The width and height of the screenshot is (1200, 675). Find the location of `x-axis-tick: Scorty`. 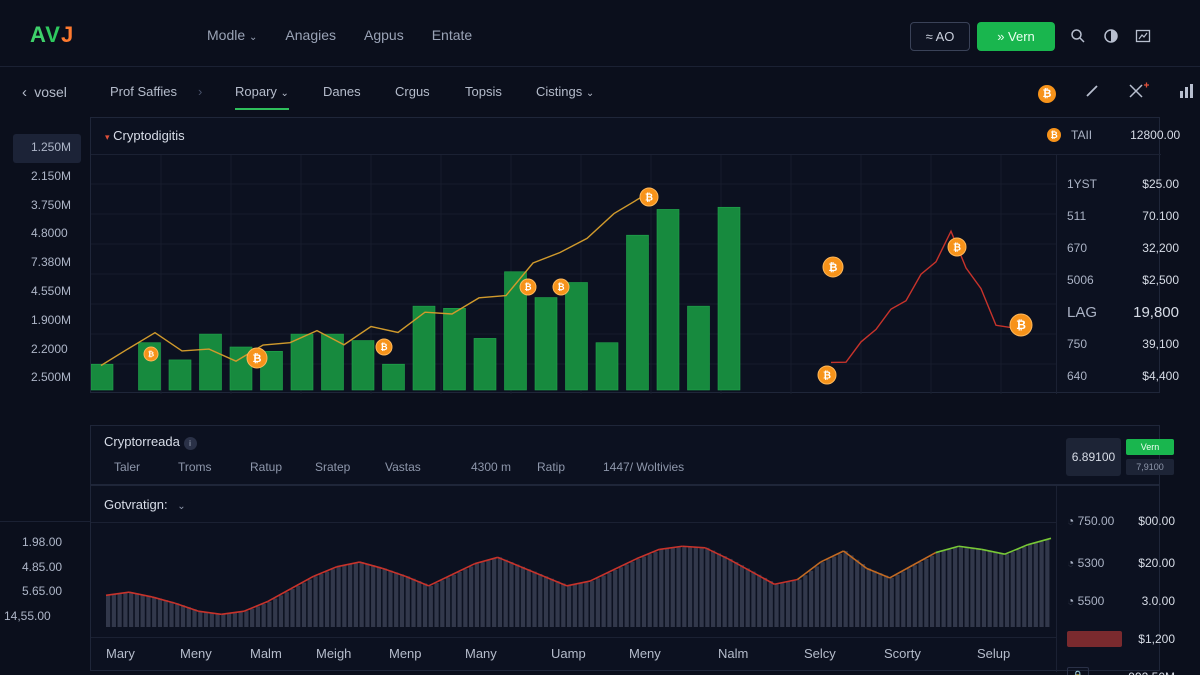

x-axis-tick: Scorty is located at coordinates (902, 653).